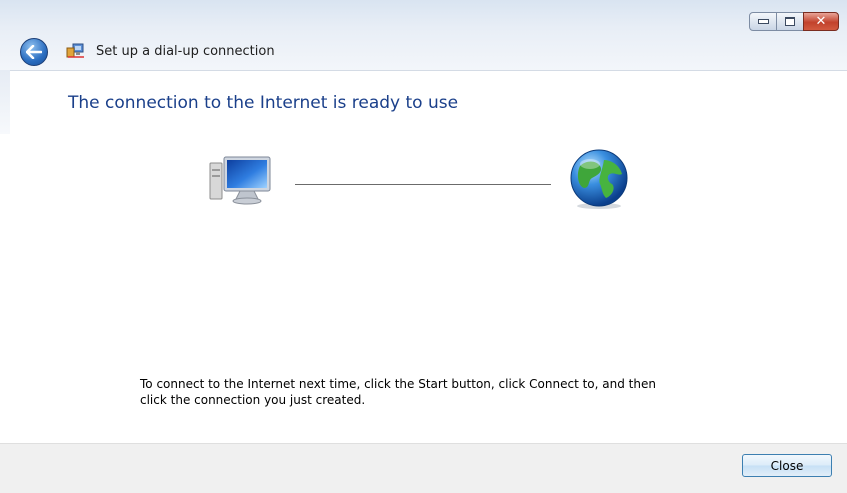 Image resolution: width=847 pixels, height=493 pixels. I want to click on back-button, so click(34, 52).